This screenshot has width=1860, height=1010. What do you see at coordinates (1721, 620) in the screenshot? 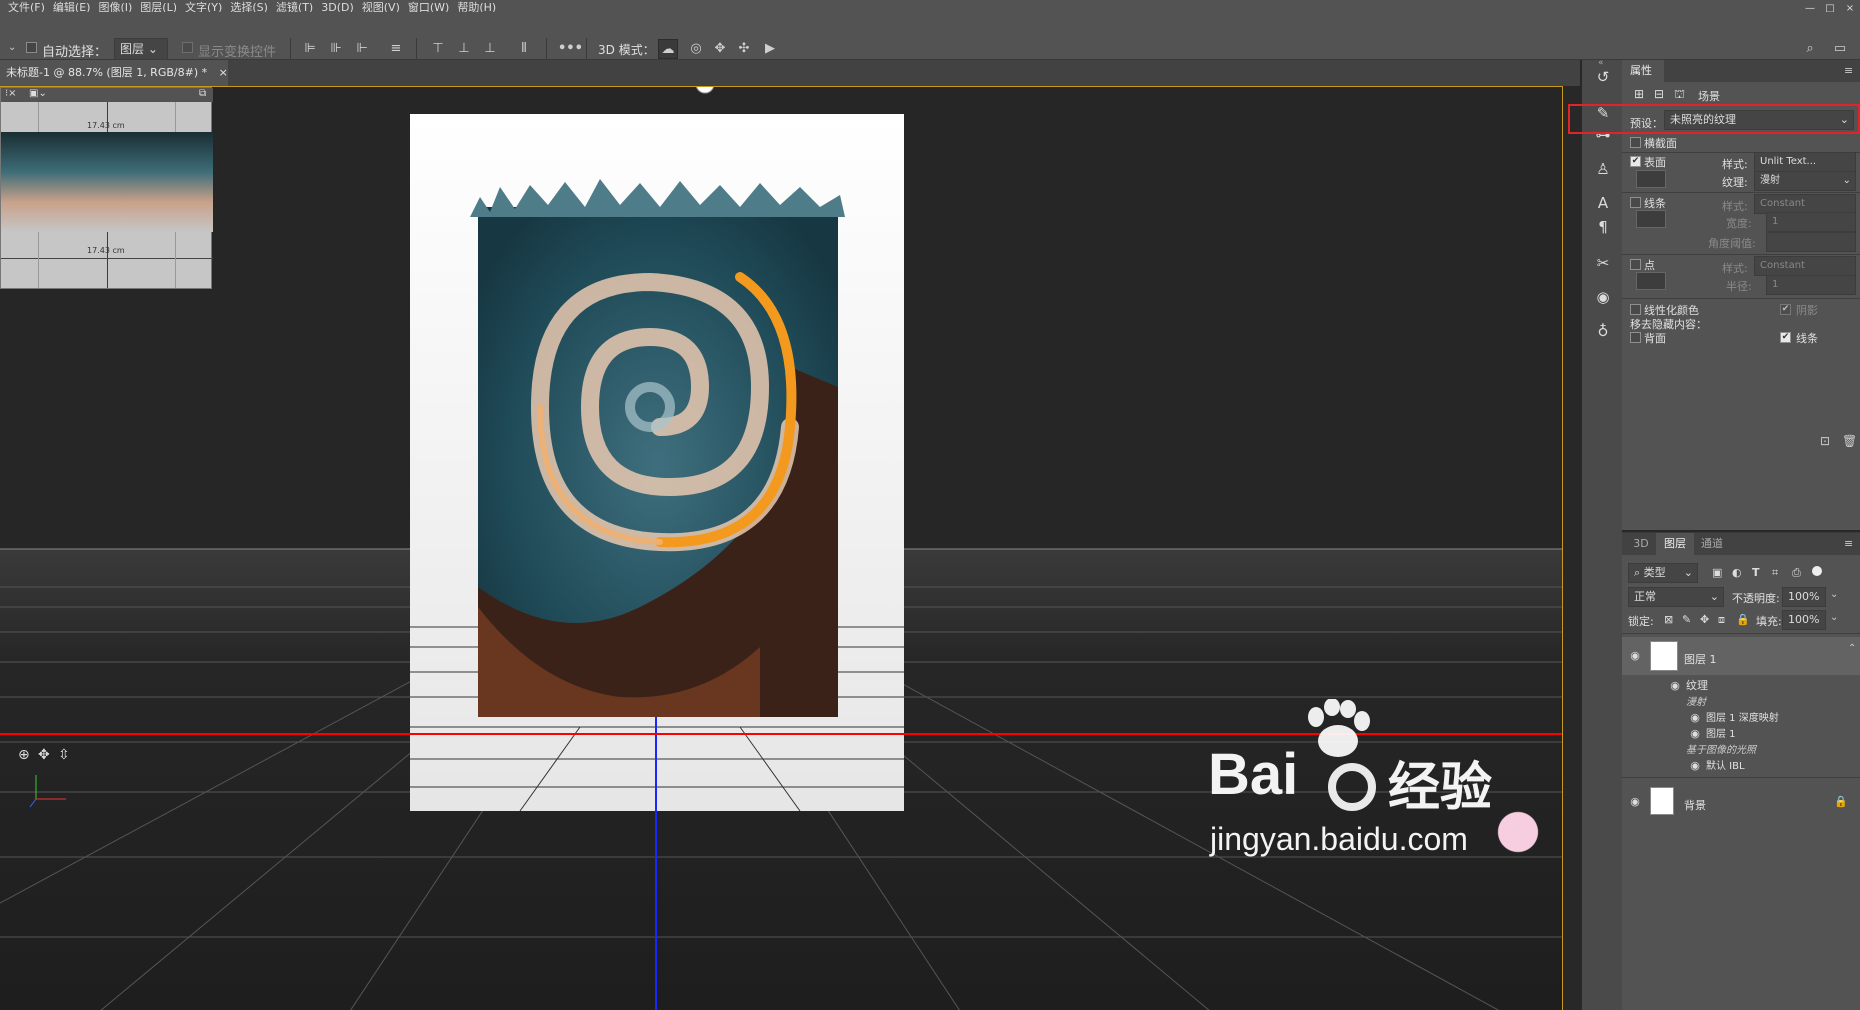
I see `lock-artboard-icon: ⧈` at bounding box center [1721, 620].